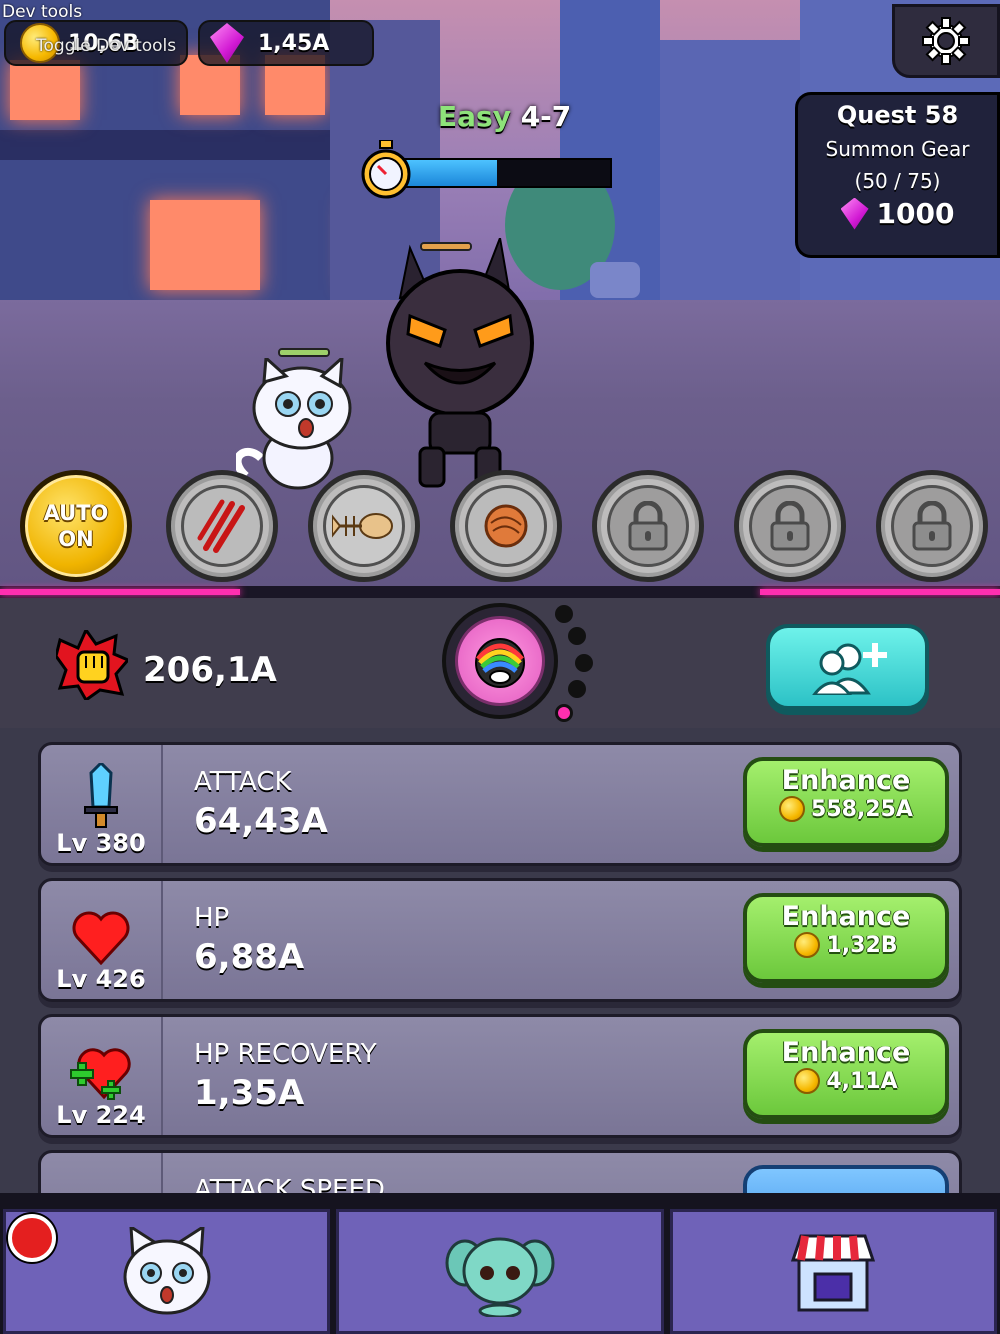 This screenshot has height=1334, width=1000. I want to click on upgrade-level: Lv 224, so click(101, 1115).